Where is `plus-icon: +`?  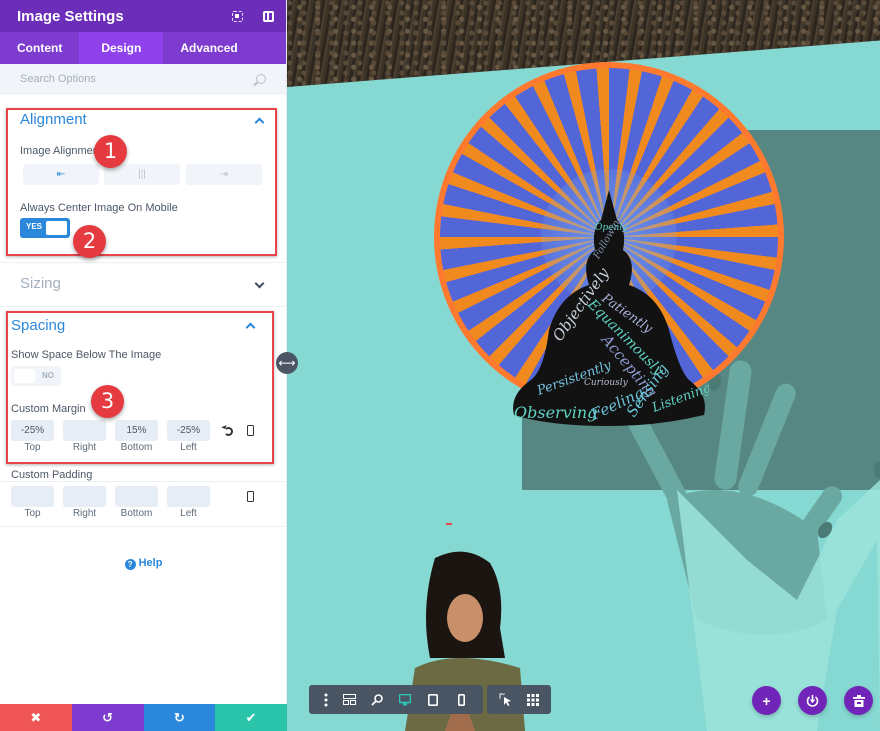
plus-icon: + is located at coordinates (766, 700).